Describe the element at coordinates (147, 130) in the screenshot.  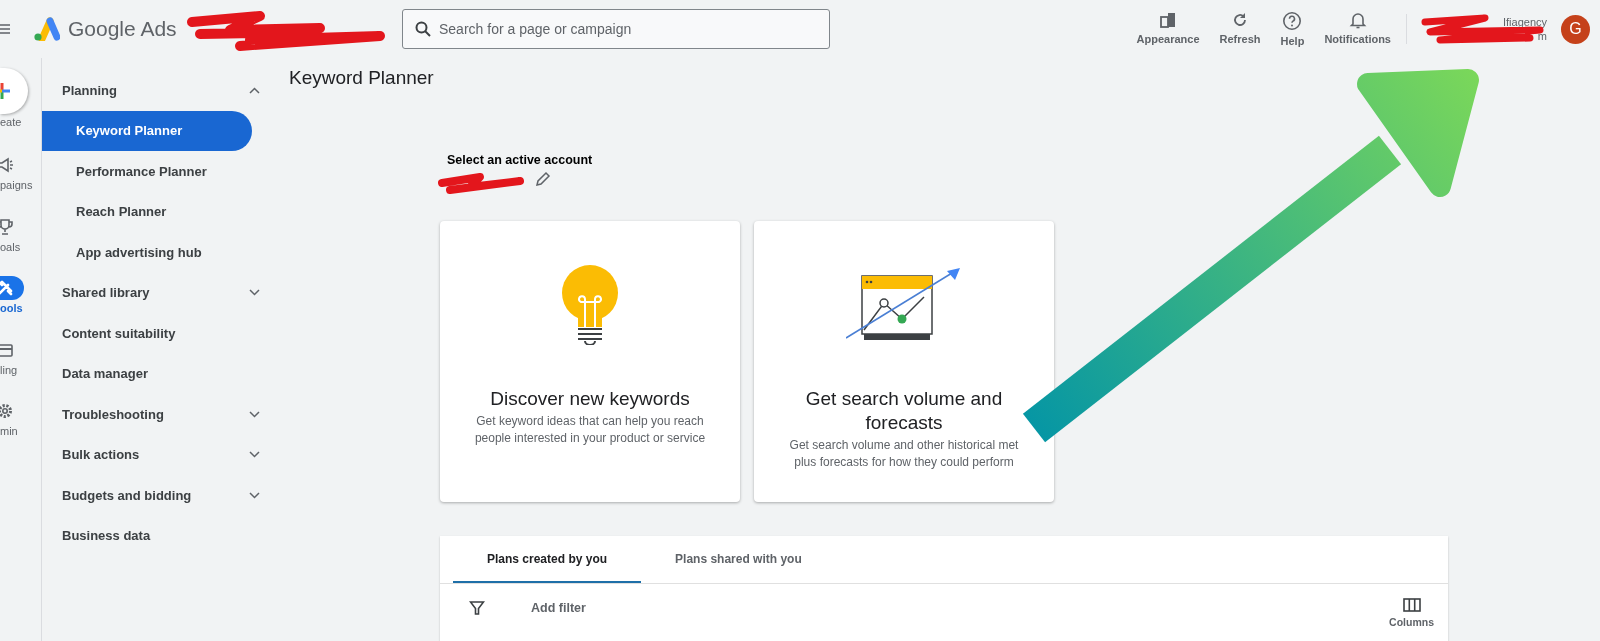
I see `sidebar-subitem: Keyword Planner` at that location.